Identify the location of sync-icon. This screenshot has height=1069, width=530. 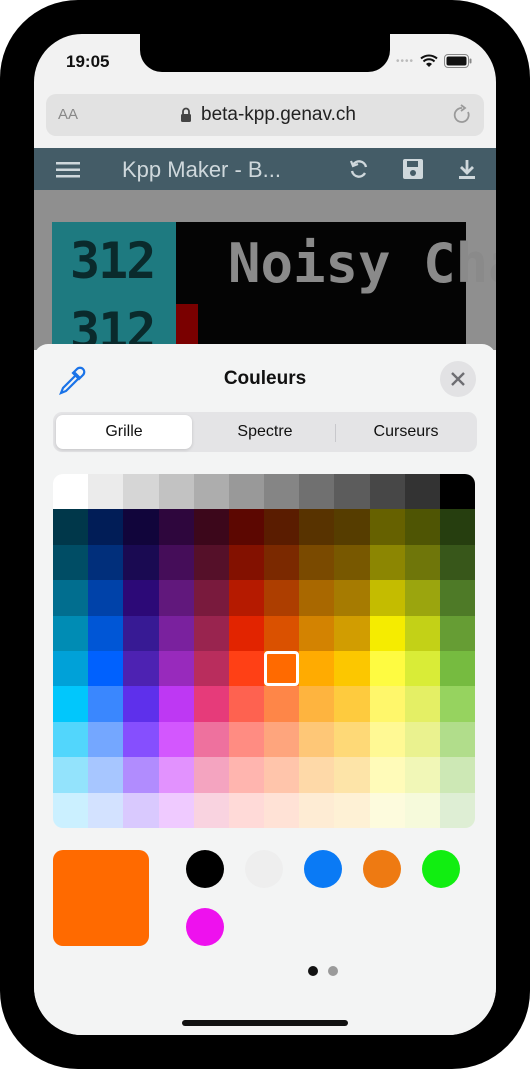
(359, 169).